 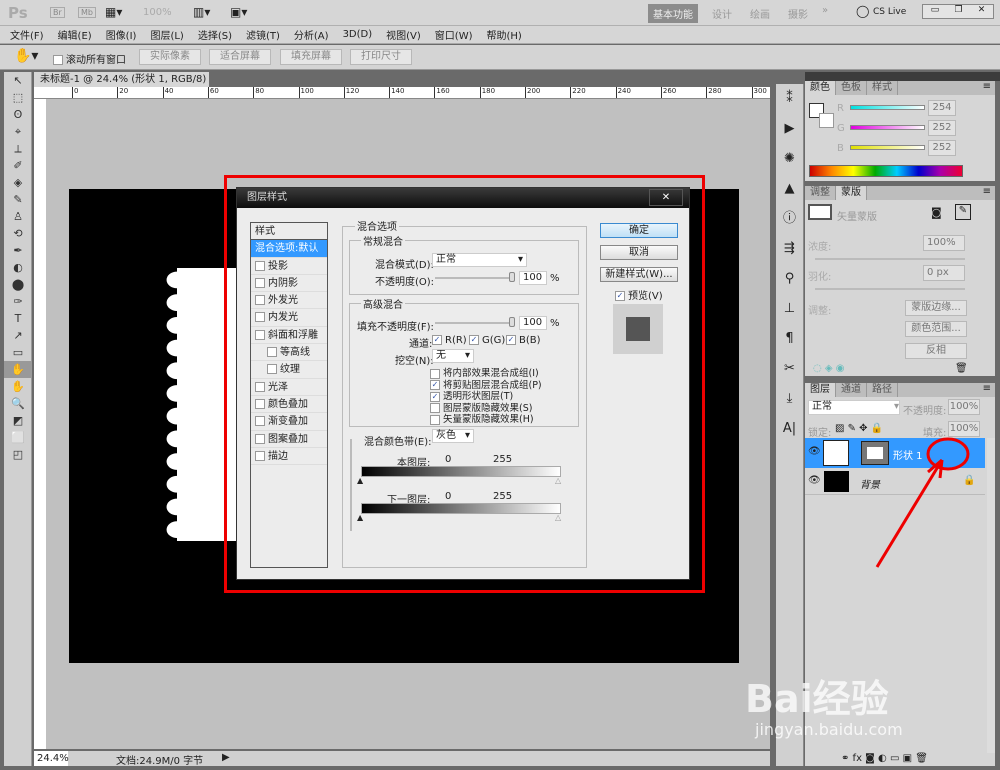 What do you see at coordinates (289, 318) in the screenshot?
I see `style-item: 内发光` at bounding box center [289, 318].